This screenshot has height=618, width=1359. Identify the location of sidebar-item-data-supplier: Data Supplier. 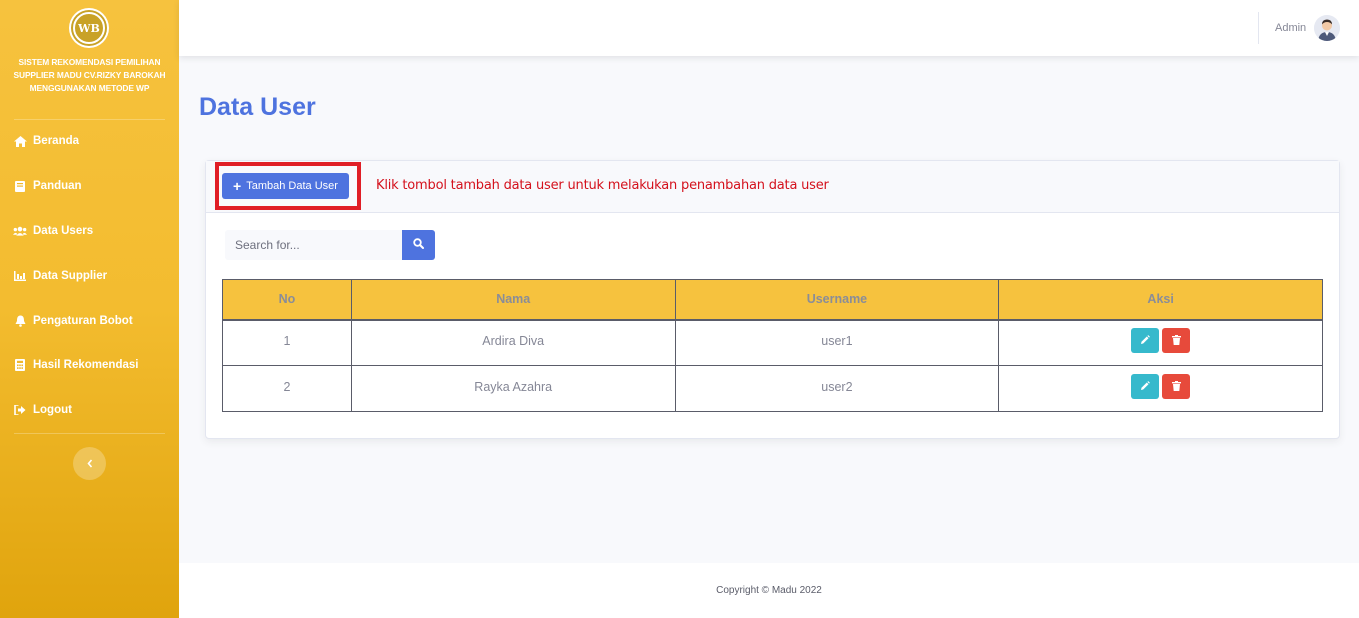
(89, 276).